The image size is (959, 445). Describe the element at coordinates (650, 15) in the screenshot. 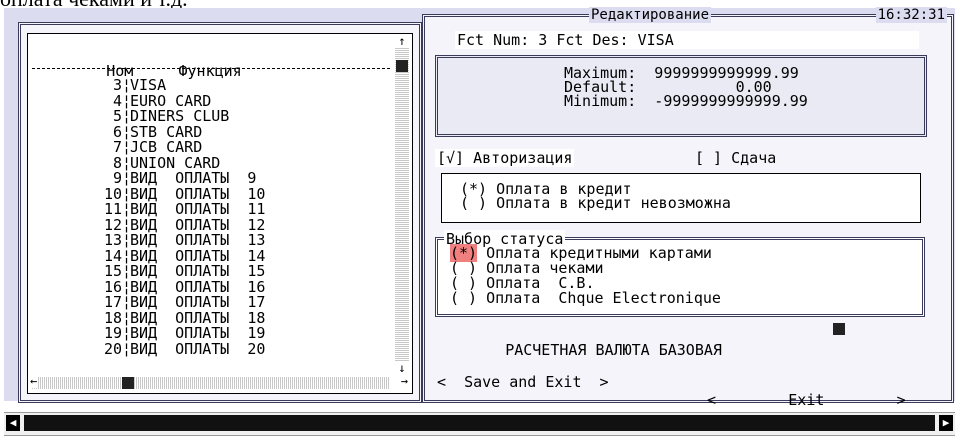

I see `edit-panel-title: Редактирование` at that location.